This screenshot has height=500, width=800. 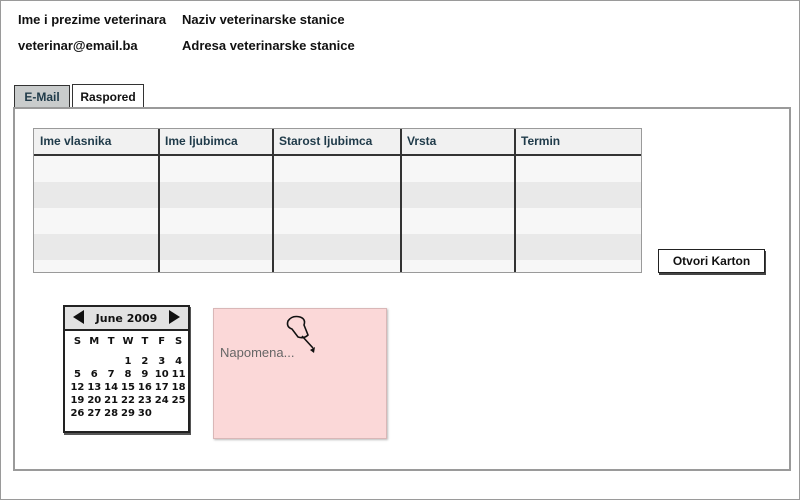 What do you see at coordinates (144, 388) in the screenshot?
I see `calendar-day: 16` at bounding box center [144, 388].